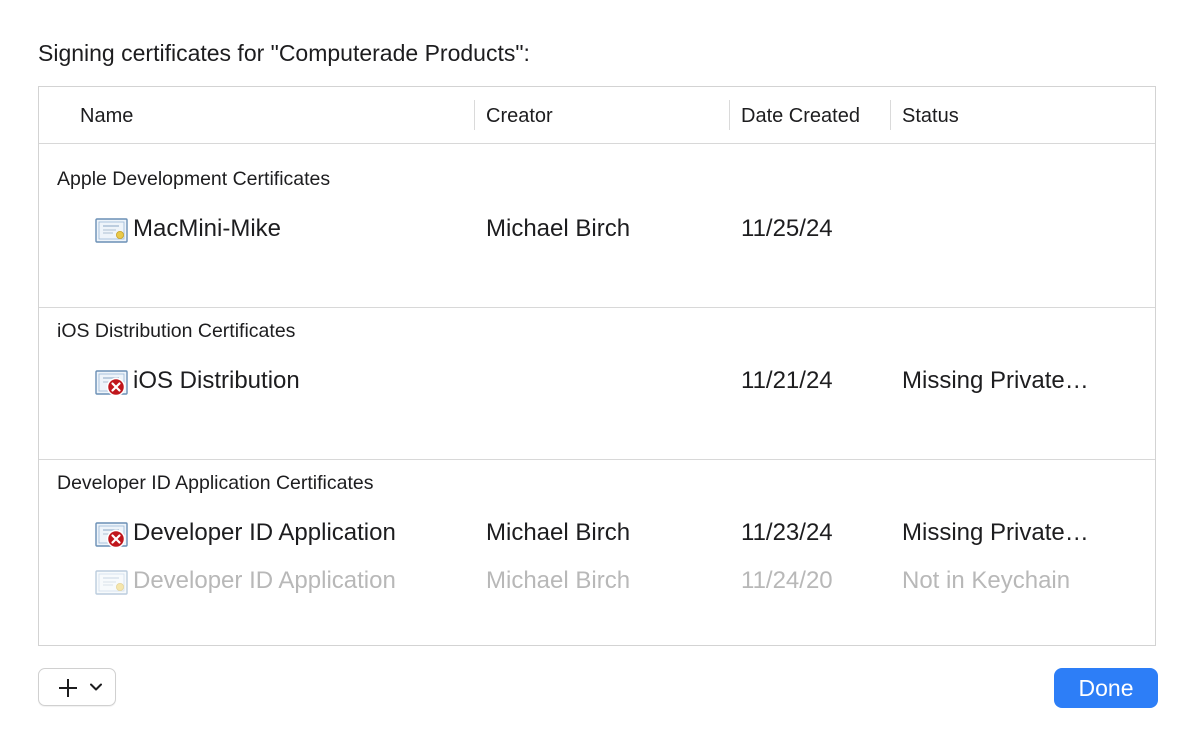 The width and height of the screenshot is (1200, 750). What do you see at coordinates (787, 380) in the screenshot?
I see `certificate-date: 11/21/24` at bounding box center [787, 380].